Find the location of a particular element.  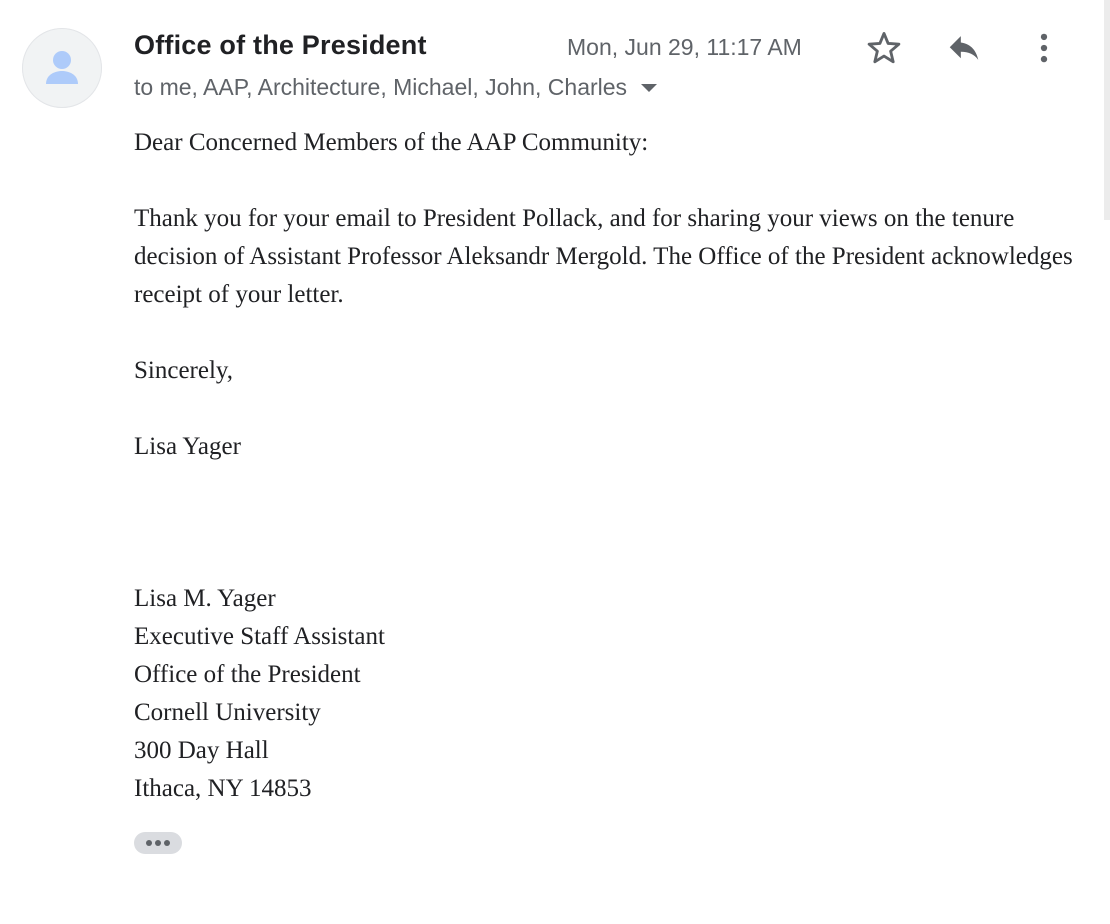

more-vert-icon is located at coordinates (1044, 48).